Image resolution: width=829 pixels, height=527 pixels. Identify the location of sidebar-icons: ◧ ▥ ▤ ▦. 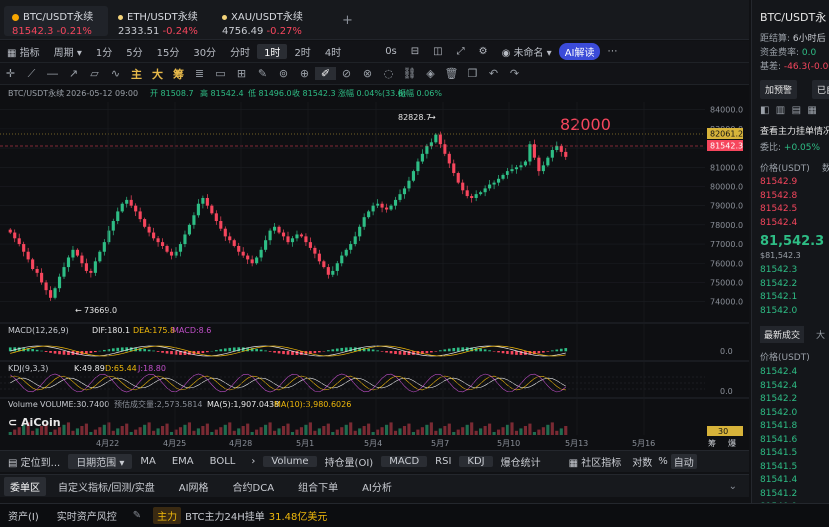
(788, 110).